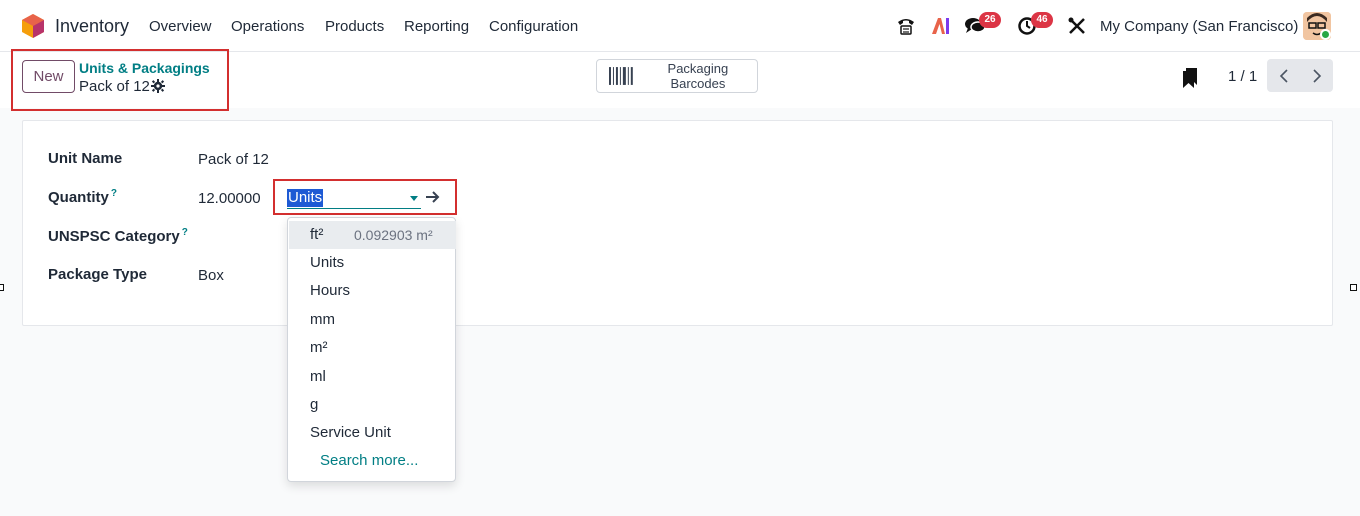 The width and height of the screenshot is (1360, 516). What do you see at coordinates (372, 320) in the screenshot?
I see `dropdown-item-mm: mm` at bounding box center [372, 320].